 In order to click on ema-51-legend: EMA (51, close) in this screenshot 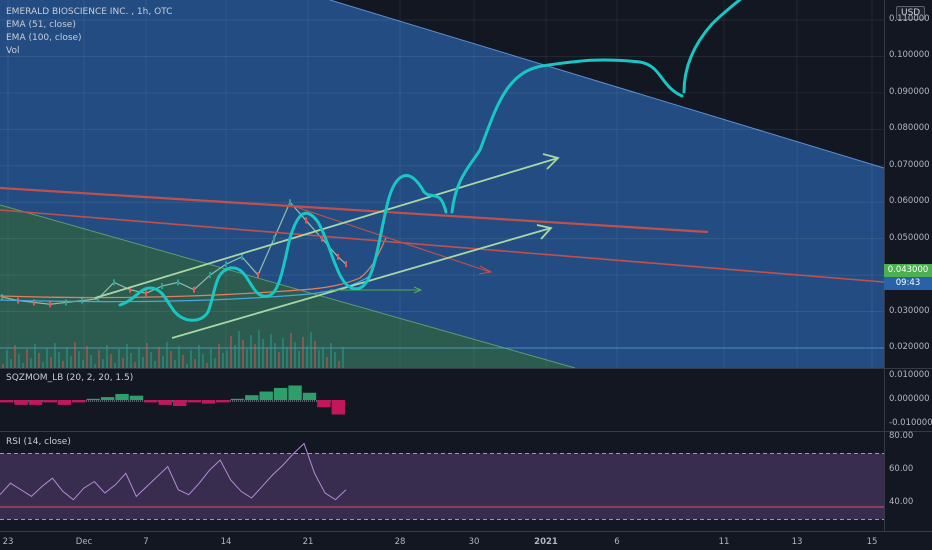, I will do `click(89, 25)`.